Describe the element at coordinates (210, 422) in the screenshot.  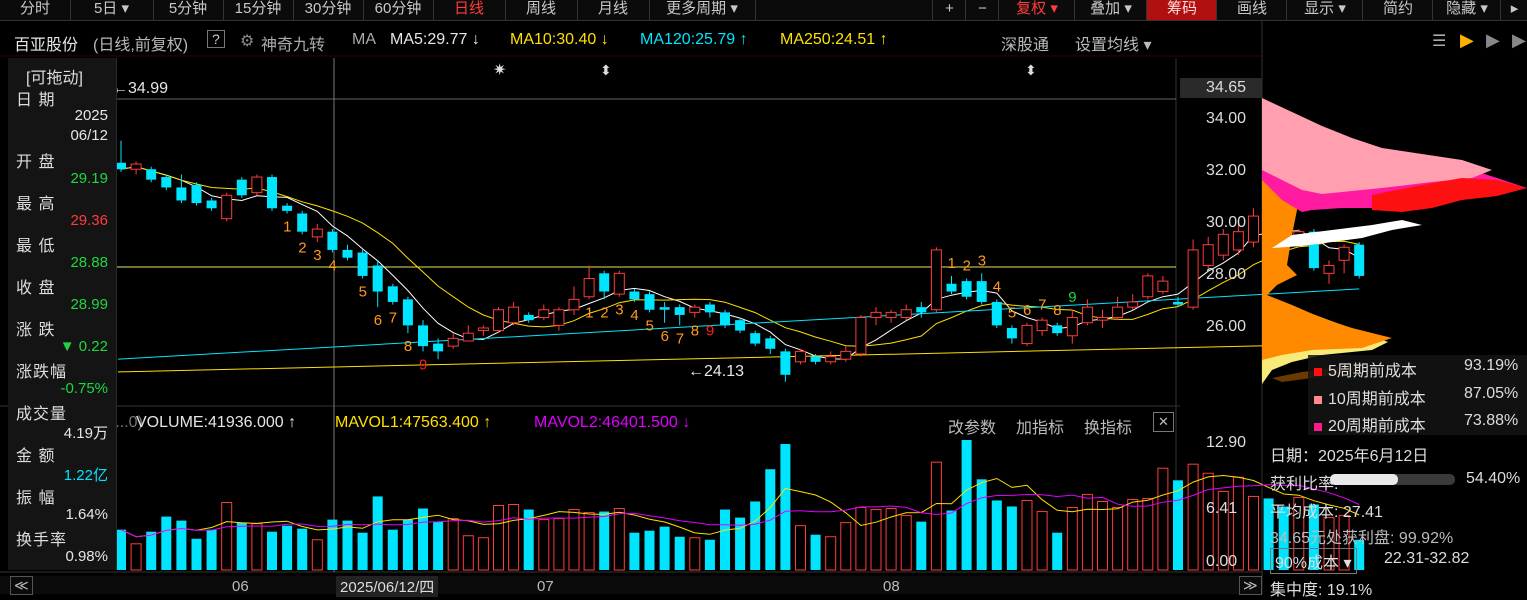
I see `volume-text: VOLUME:41936.000` at that location.